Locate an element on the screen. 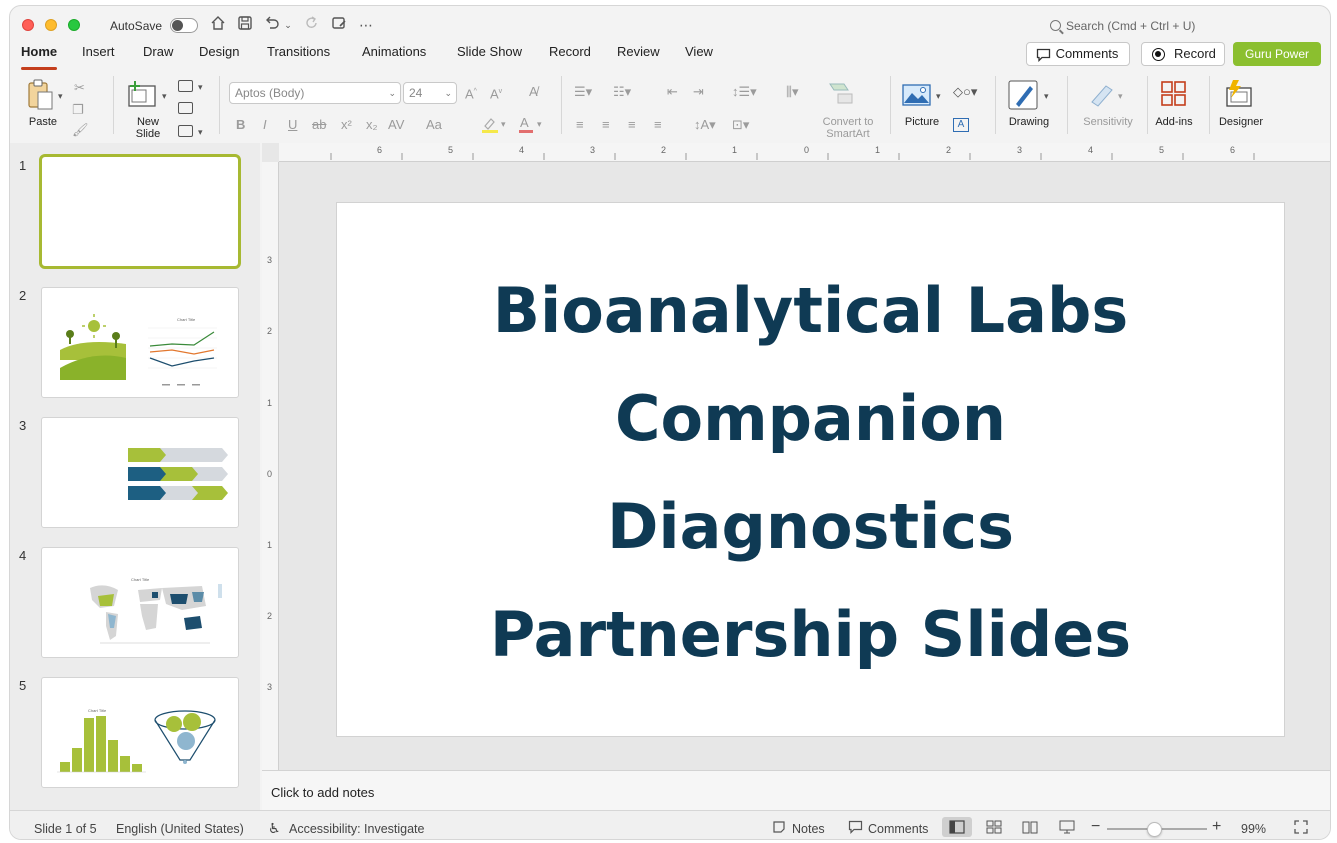 This screenshot has height=843, width=1337. slide-thumbnail-5: Chart Title is located at coordinates (140, 732).